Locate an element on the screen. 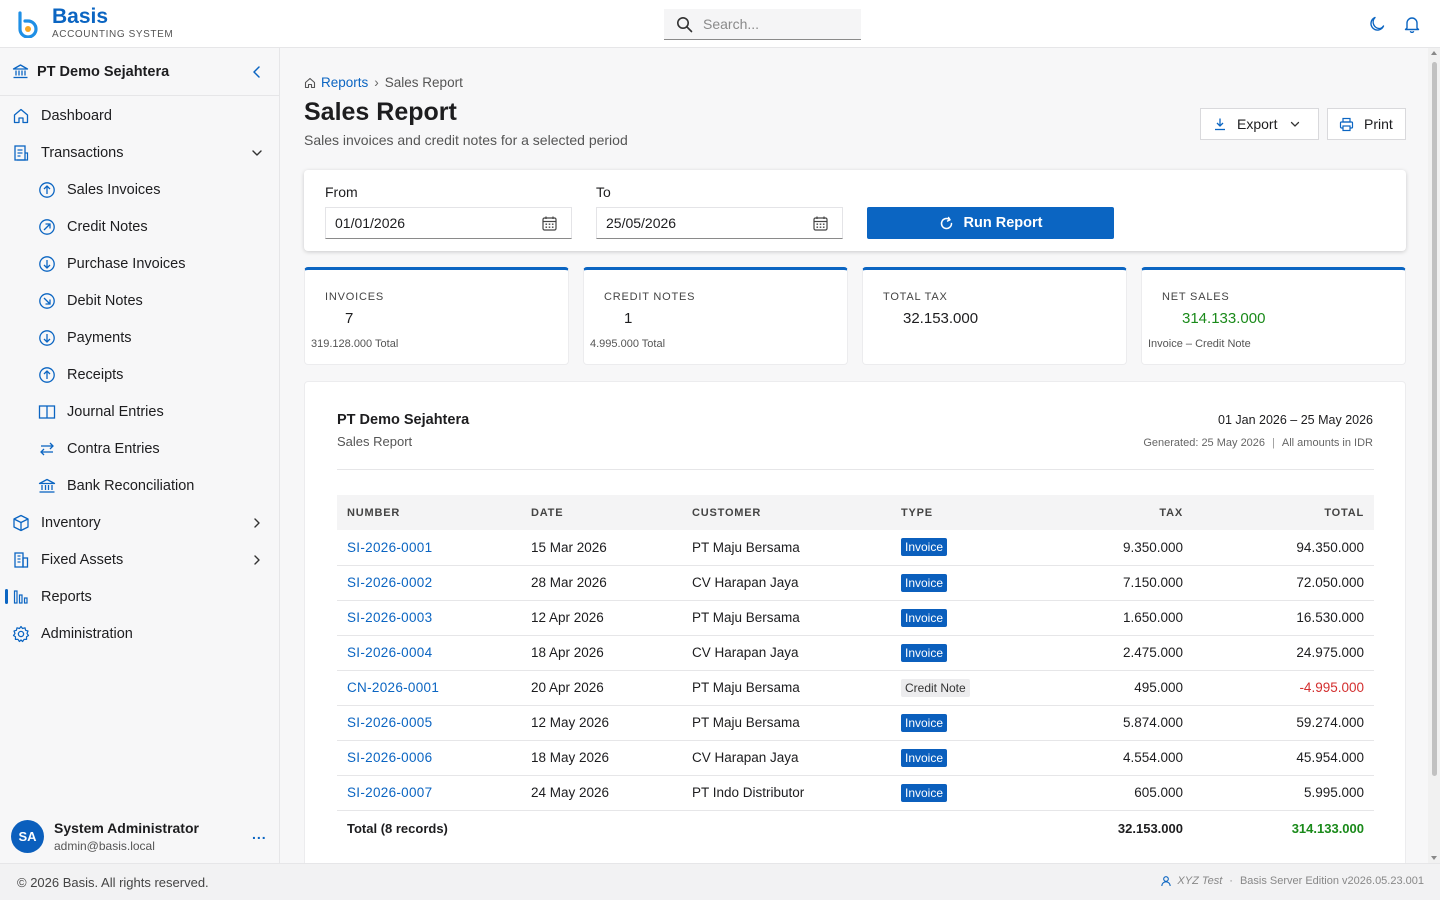  sidebar-item-label: Credit Notes is located at coordinates (107, 226).